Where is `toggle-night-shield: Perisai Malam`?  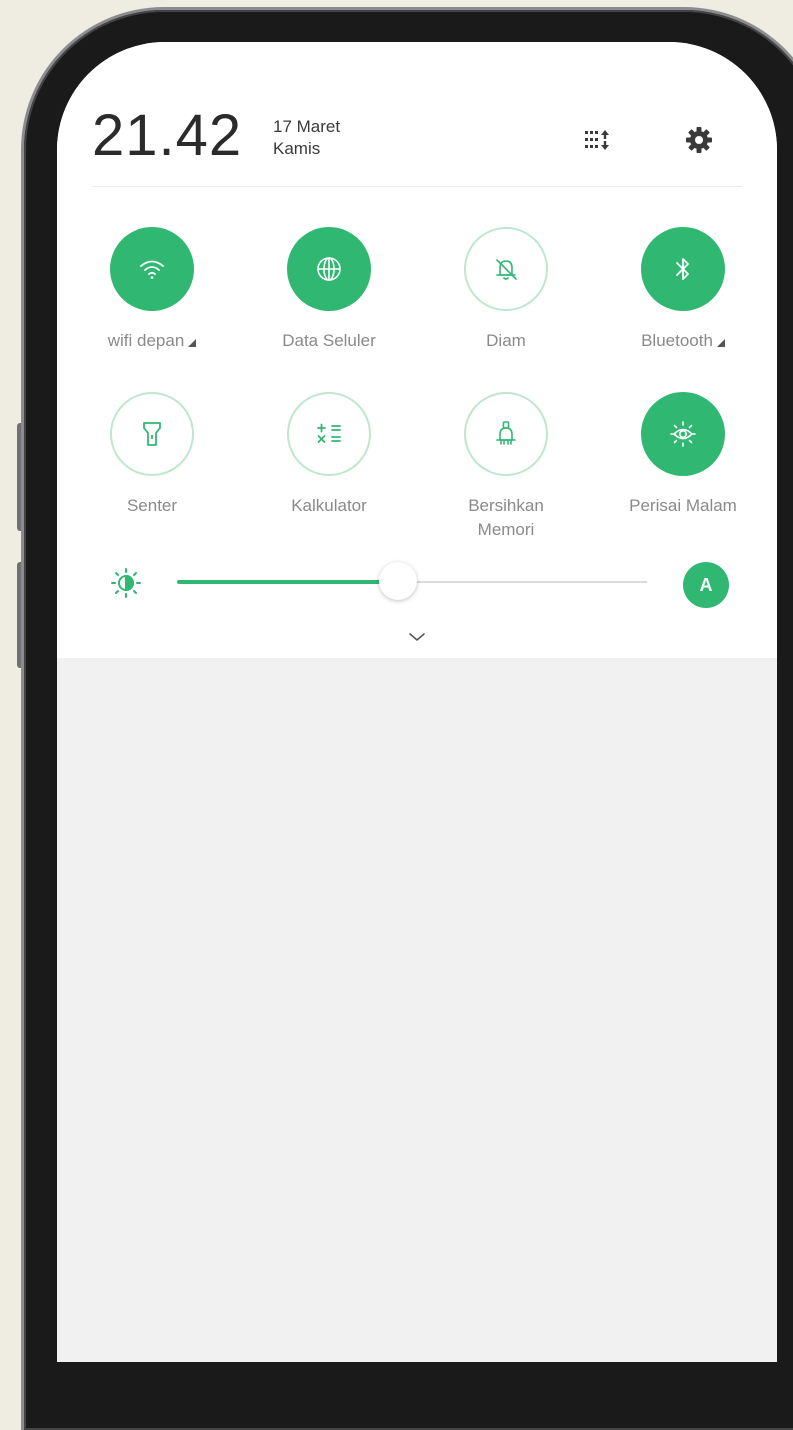
toggle-night-shield: Perisai Malam is located at coordinates (683, 455).